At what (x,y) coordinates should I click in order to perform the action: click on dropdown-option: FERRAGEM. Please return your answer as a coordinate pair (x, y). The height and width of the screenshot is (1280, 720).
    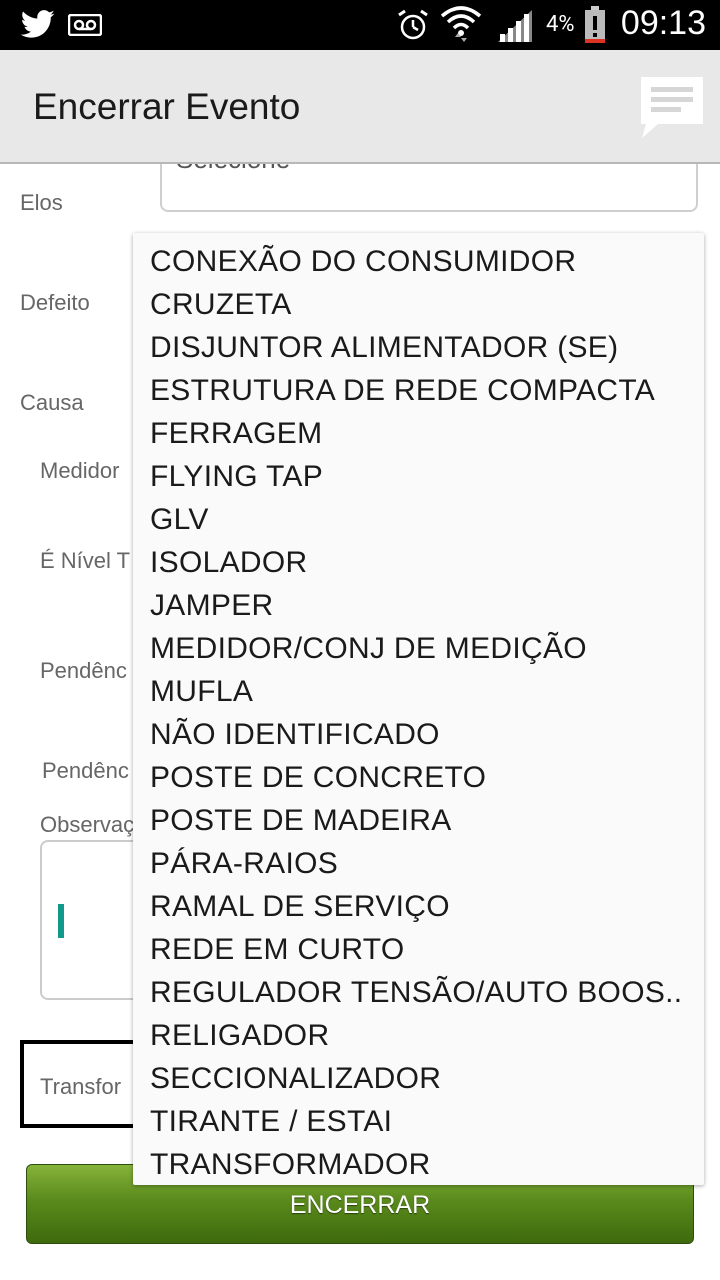
    Looking at the image, I should click on (418, 433).